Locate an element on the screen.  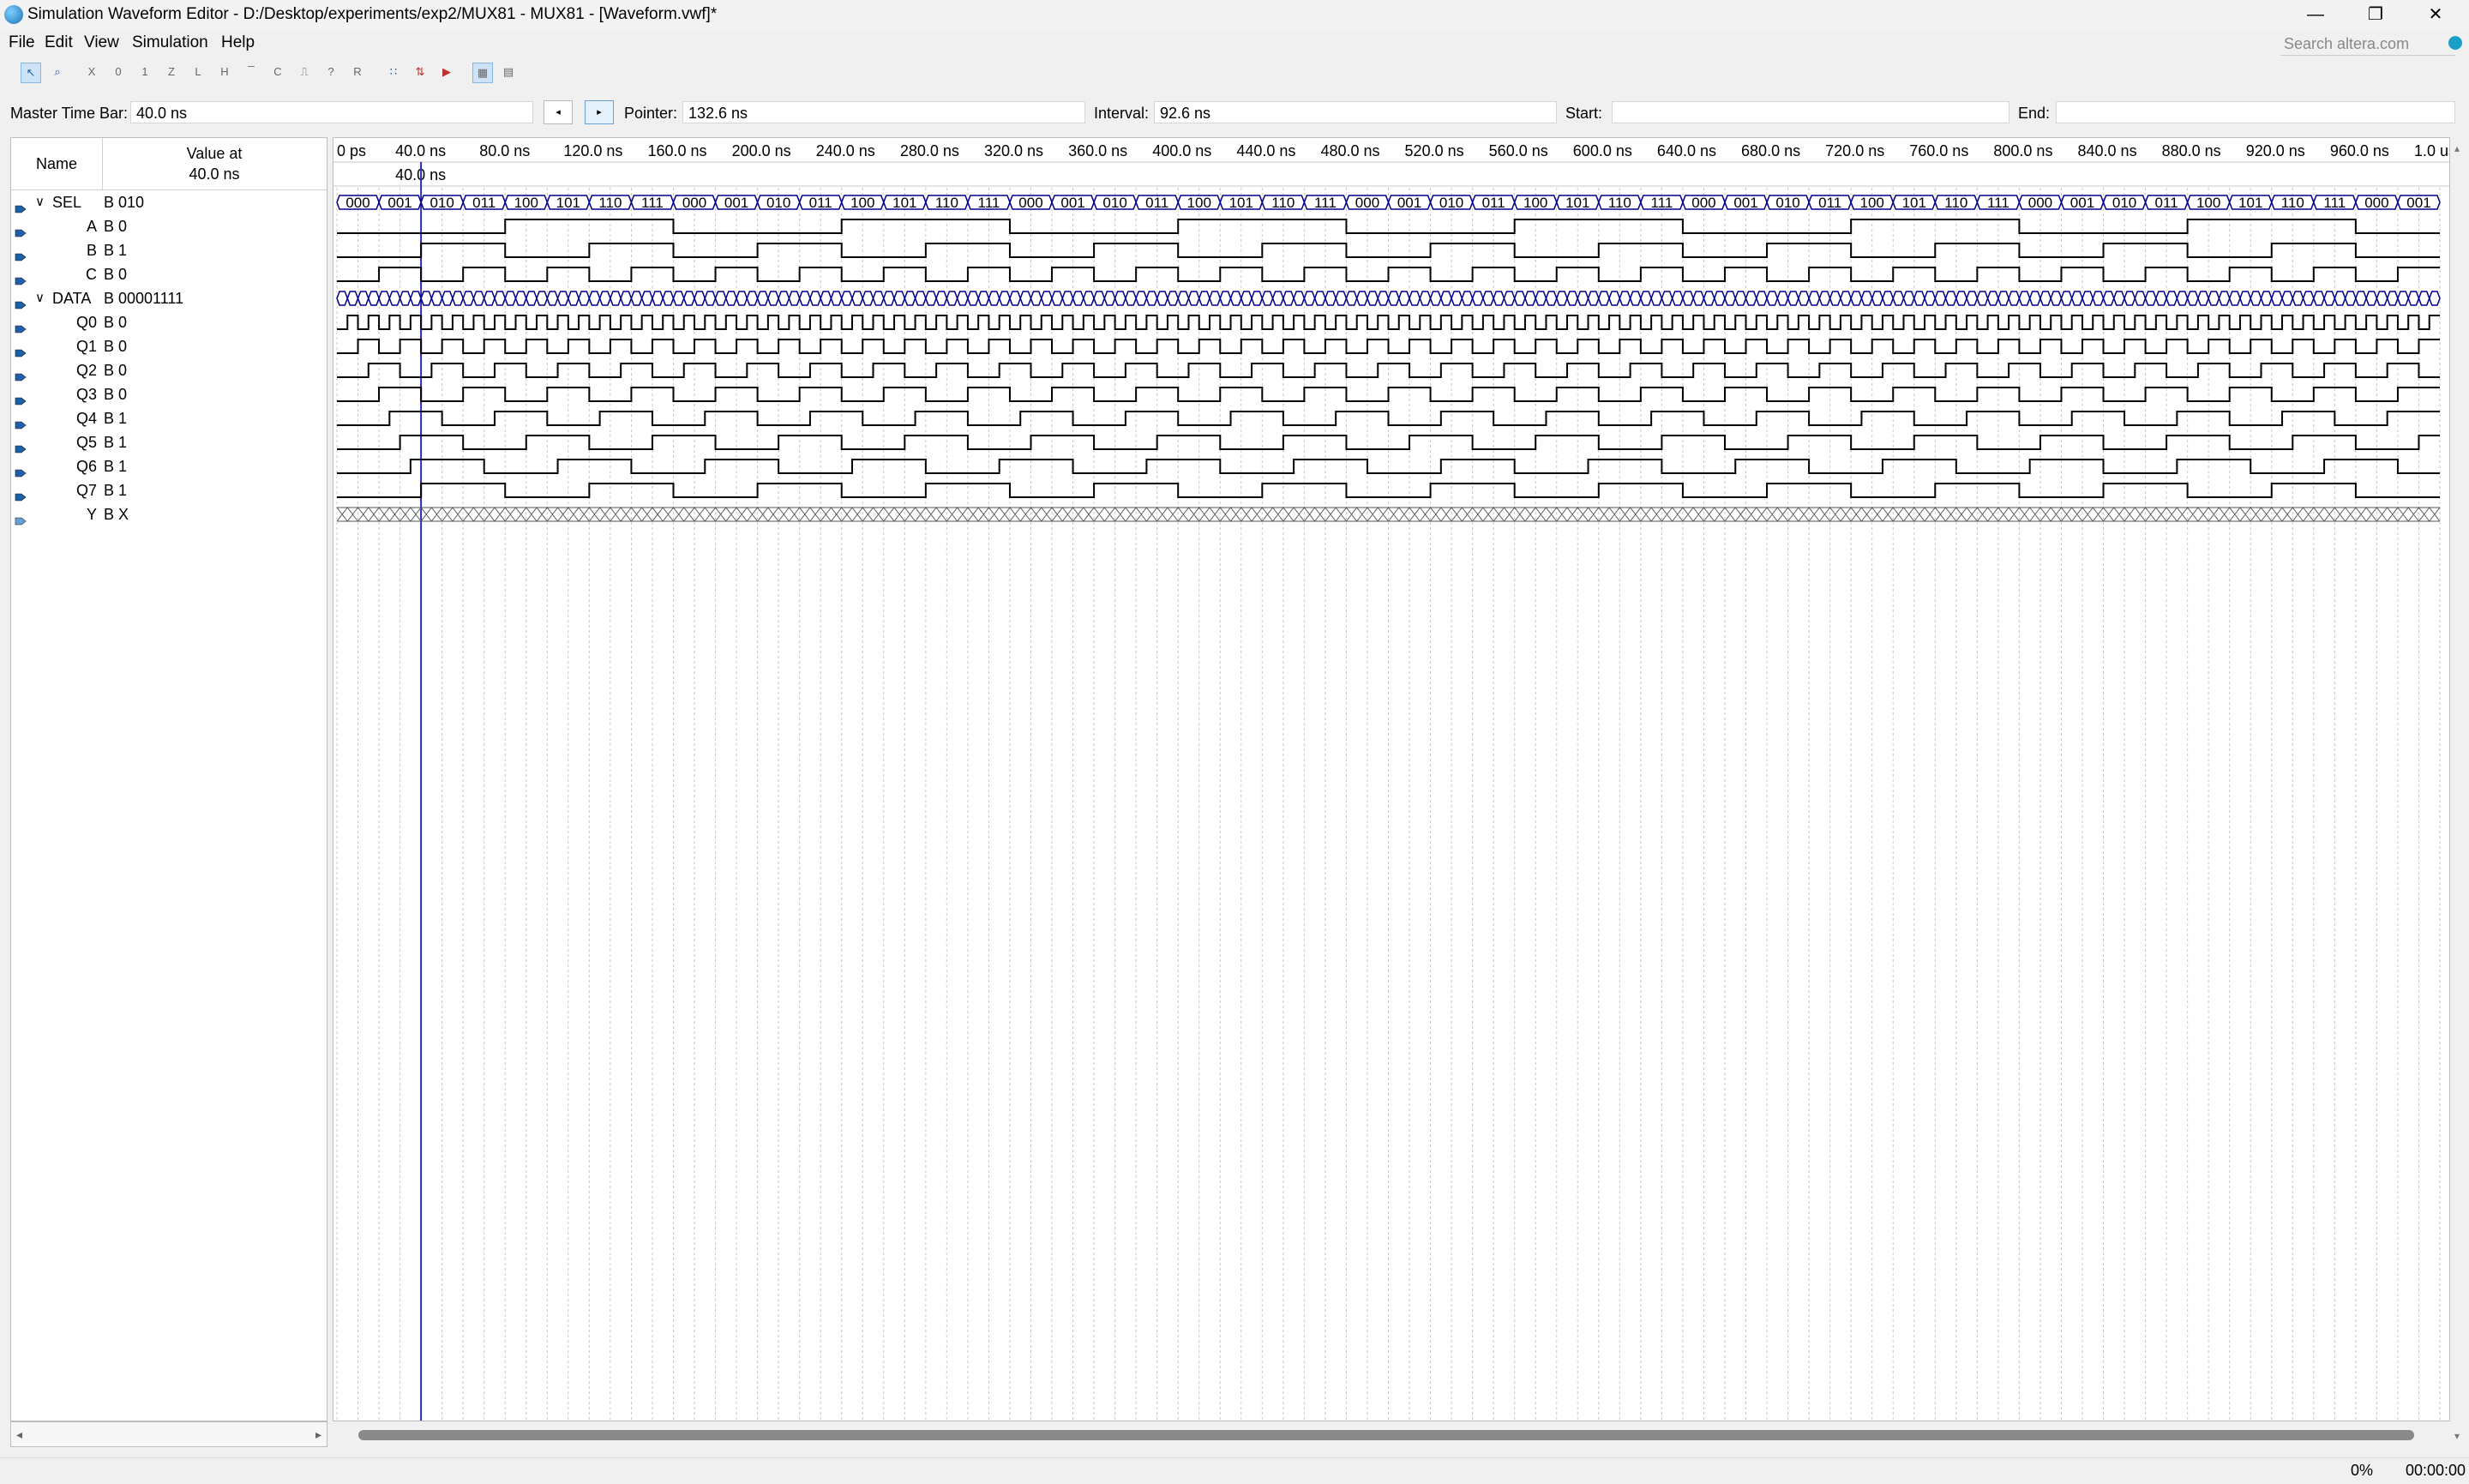
scroll-up-icon: ▴ is located at coordinates (2457, 148).